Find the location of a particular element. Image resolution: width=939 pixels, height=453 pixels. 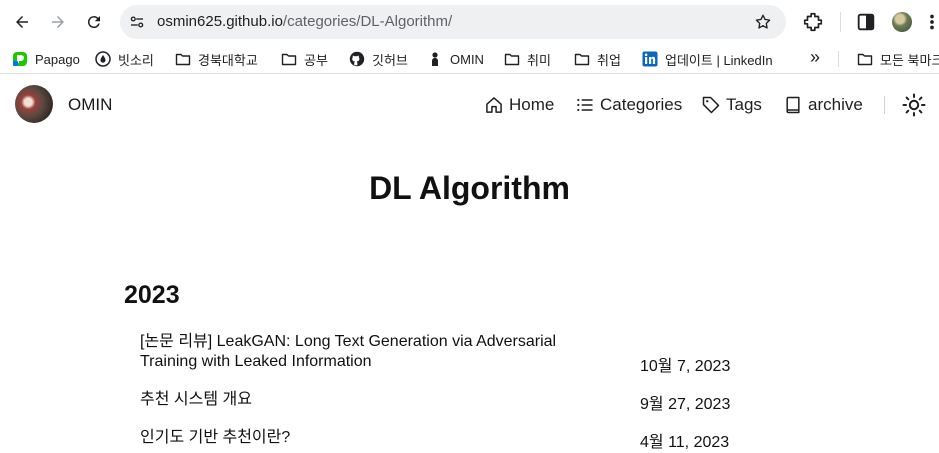

arrow-right-icon is located at coordinates (58, 22).